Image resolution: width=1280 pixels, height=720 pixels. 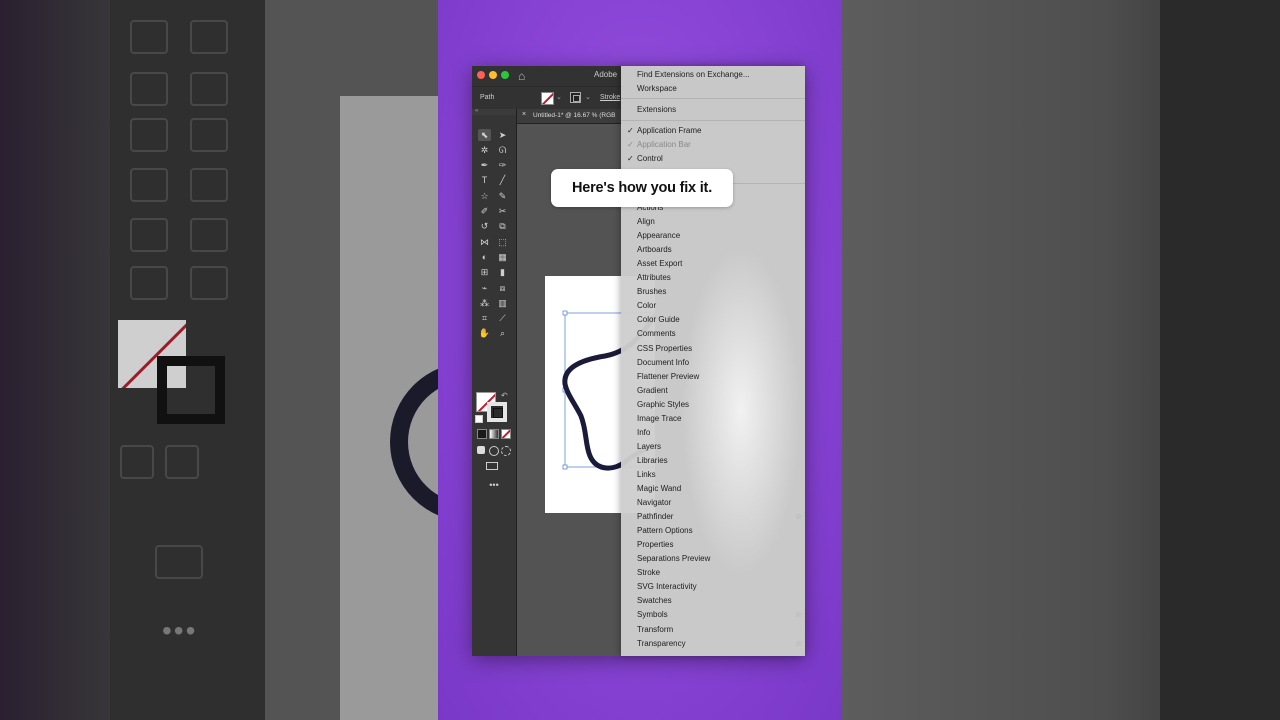 I want to click on menu-item-appearance: Appearance, so click(x=658, y=236).